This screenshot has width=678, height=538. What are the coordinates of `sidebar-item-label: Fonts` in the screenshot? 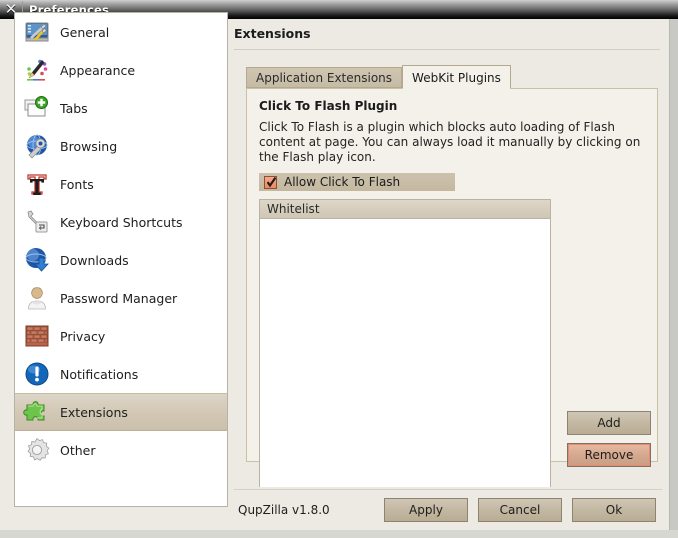 It's located at (77, 184).